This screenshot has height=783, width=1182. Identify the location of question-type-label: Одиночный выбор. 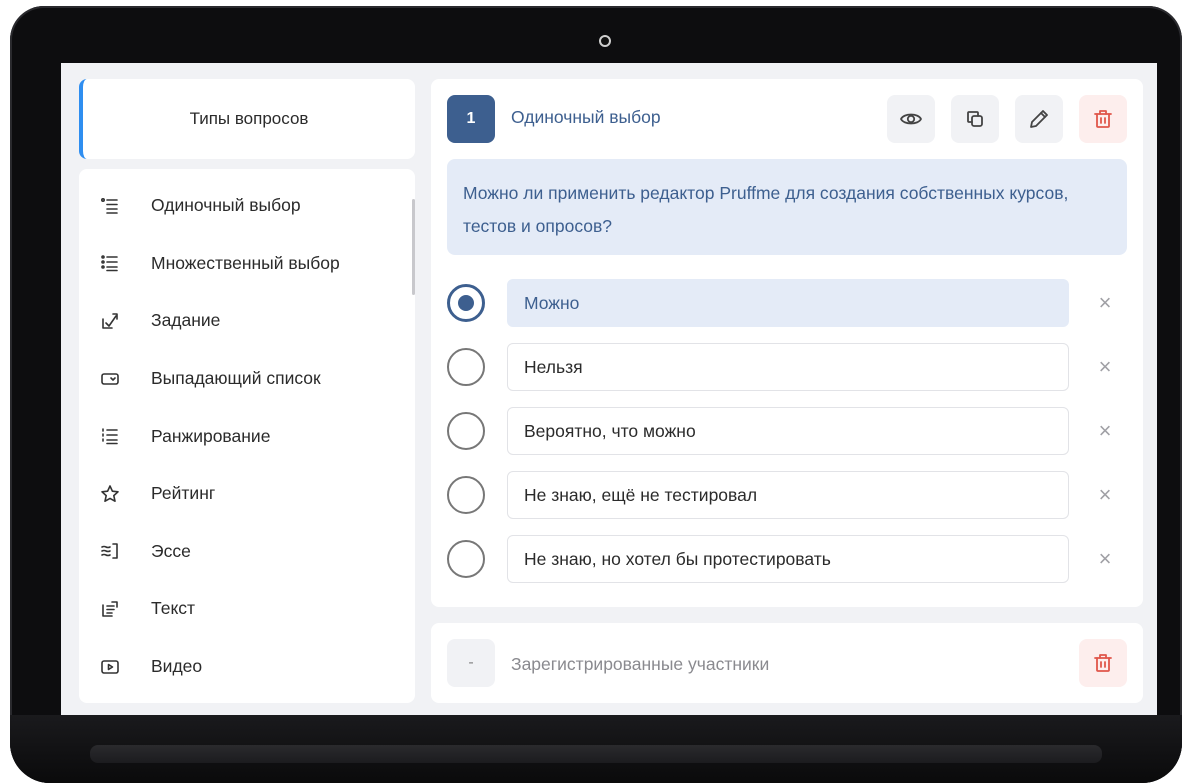
(586, 117).